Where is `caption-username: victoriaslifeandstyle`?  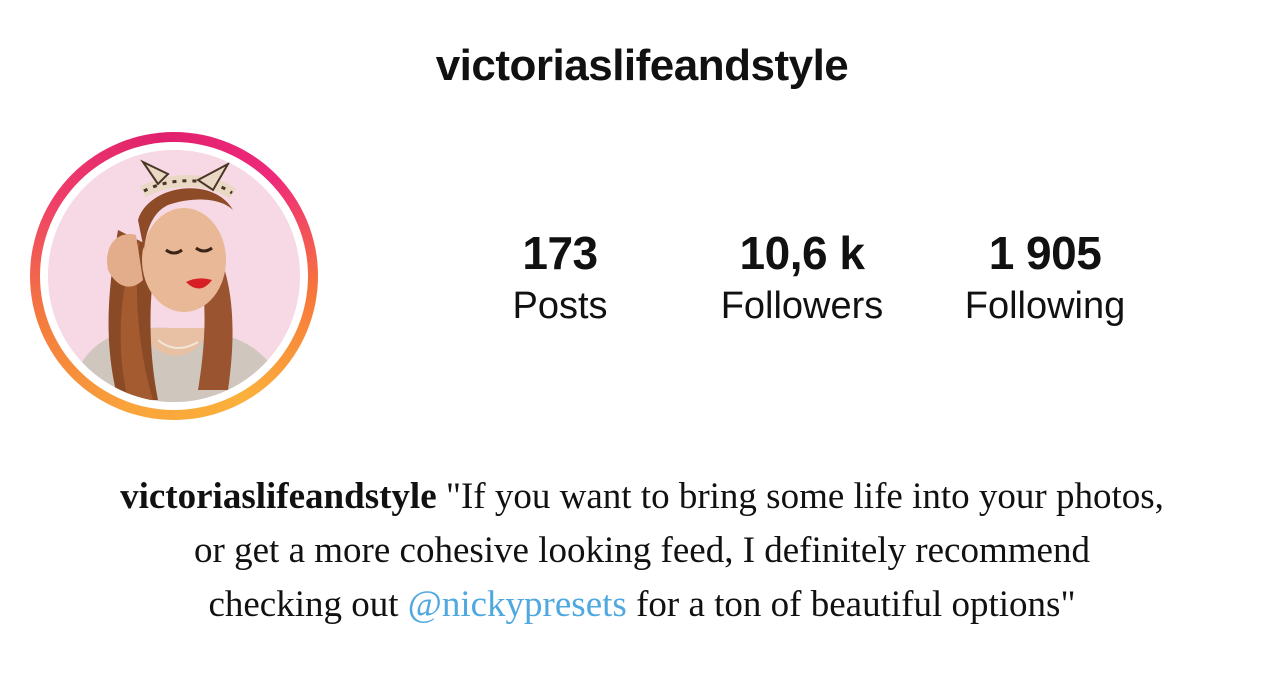
caption-username: victoriaslifeandstyle is located at coordinates (278, 496).